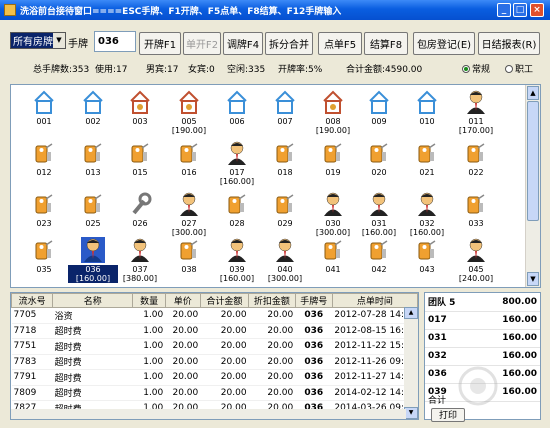 Image resolution: width=550 pixels, height=428 pixels. I want to click on room-card-010: 010, so click(427, 114).